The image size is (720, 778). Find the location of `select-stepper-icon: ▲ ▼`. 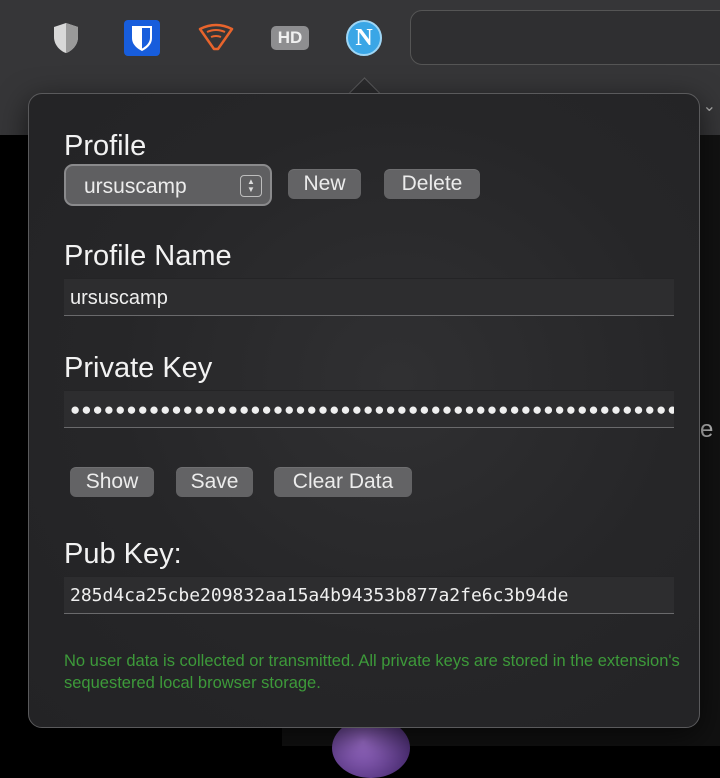

select-stepper-icon: ▲ ▼ is located at coordinates (251, 186).